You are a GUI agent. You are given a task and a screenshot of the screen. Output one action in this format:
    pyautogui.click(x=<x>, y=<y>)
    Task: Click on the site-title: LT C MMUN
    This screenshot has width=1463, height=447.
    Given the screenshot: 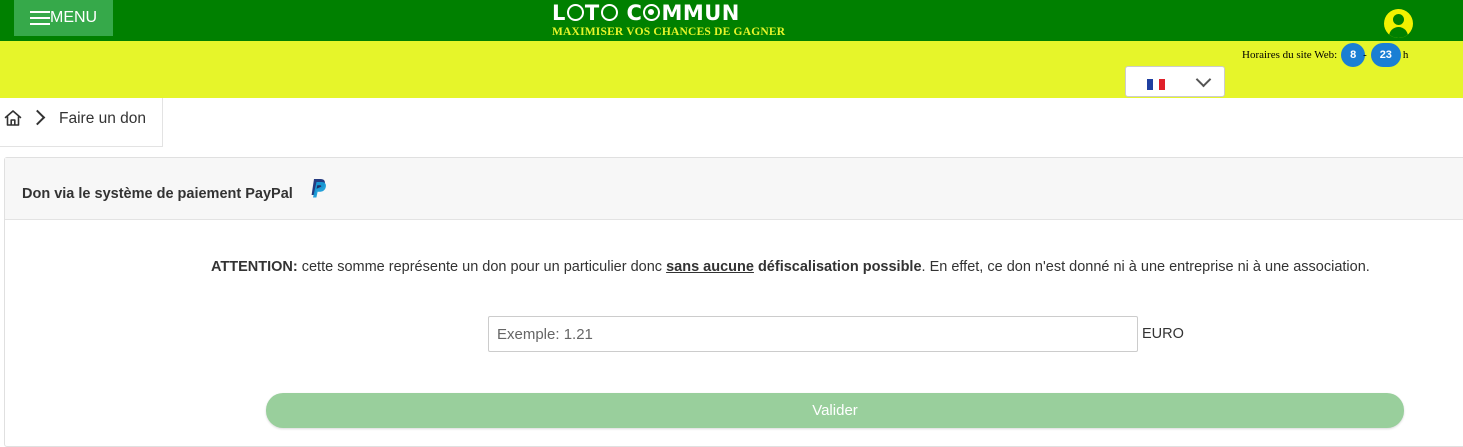 What is the action you would take?
    pyautogui.click(x=646, y=13)
    